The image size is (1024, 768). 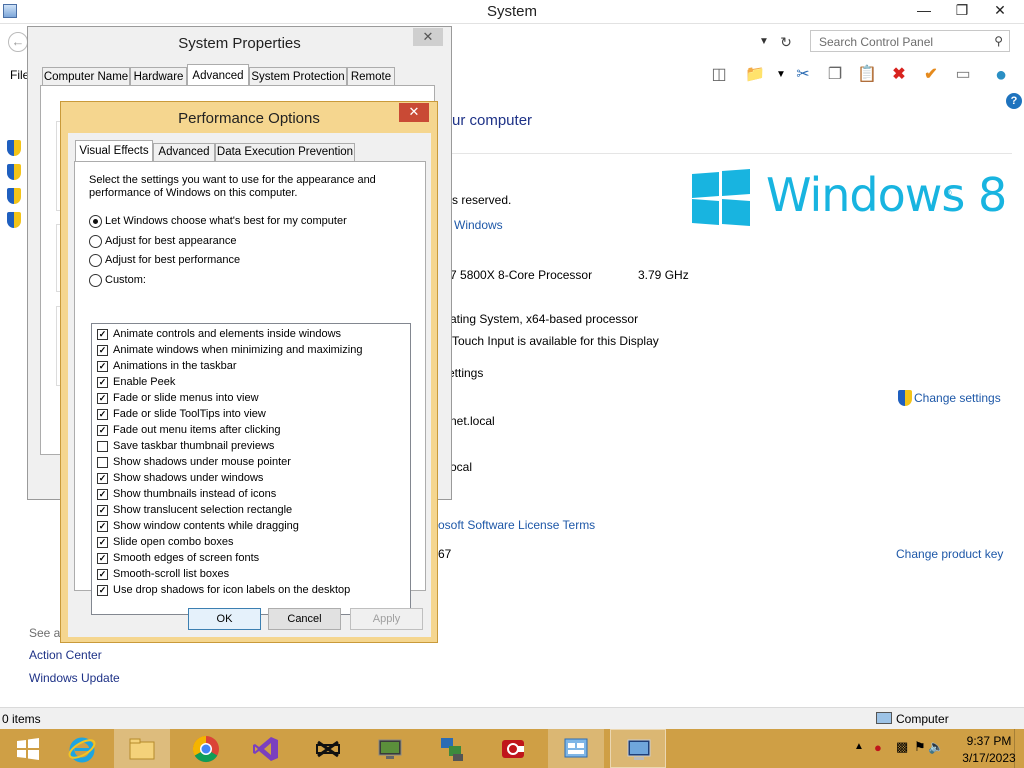 I want to click on start-button, so click(x=28, y=748).